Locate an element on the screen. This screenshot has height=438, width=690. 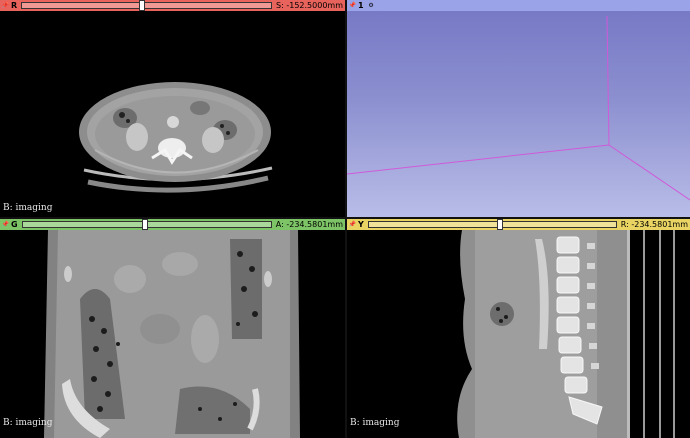
volume-label-yellow: B: imaging is located at coordinates (375, 423).